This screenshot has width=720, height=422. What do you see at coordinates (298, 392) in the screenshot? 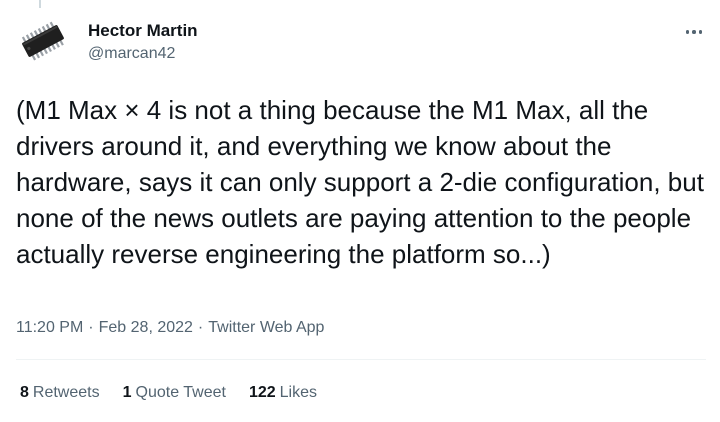
I see `likes-label: Likes` at bounding box center [298, 392].